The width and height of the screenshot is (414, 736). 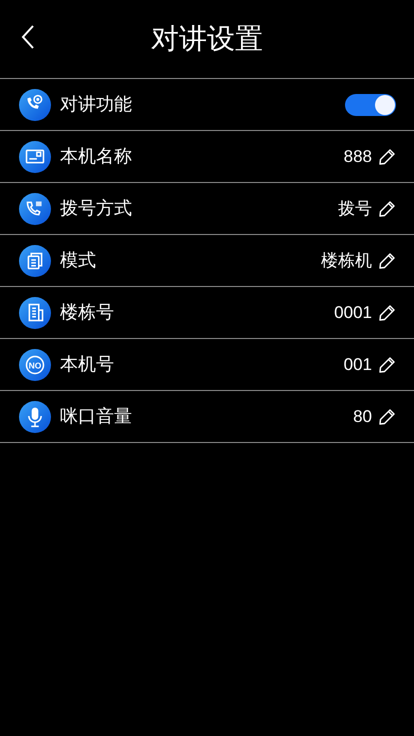 I want to click on setting-label: 本机号, so click(x=87, y=364).